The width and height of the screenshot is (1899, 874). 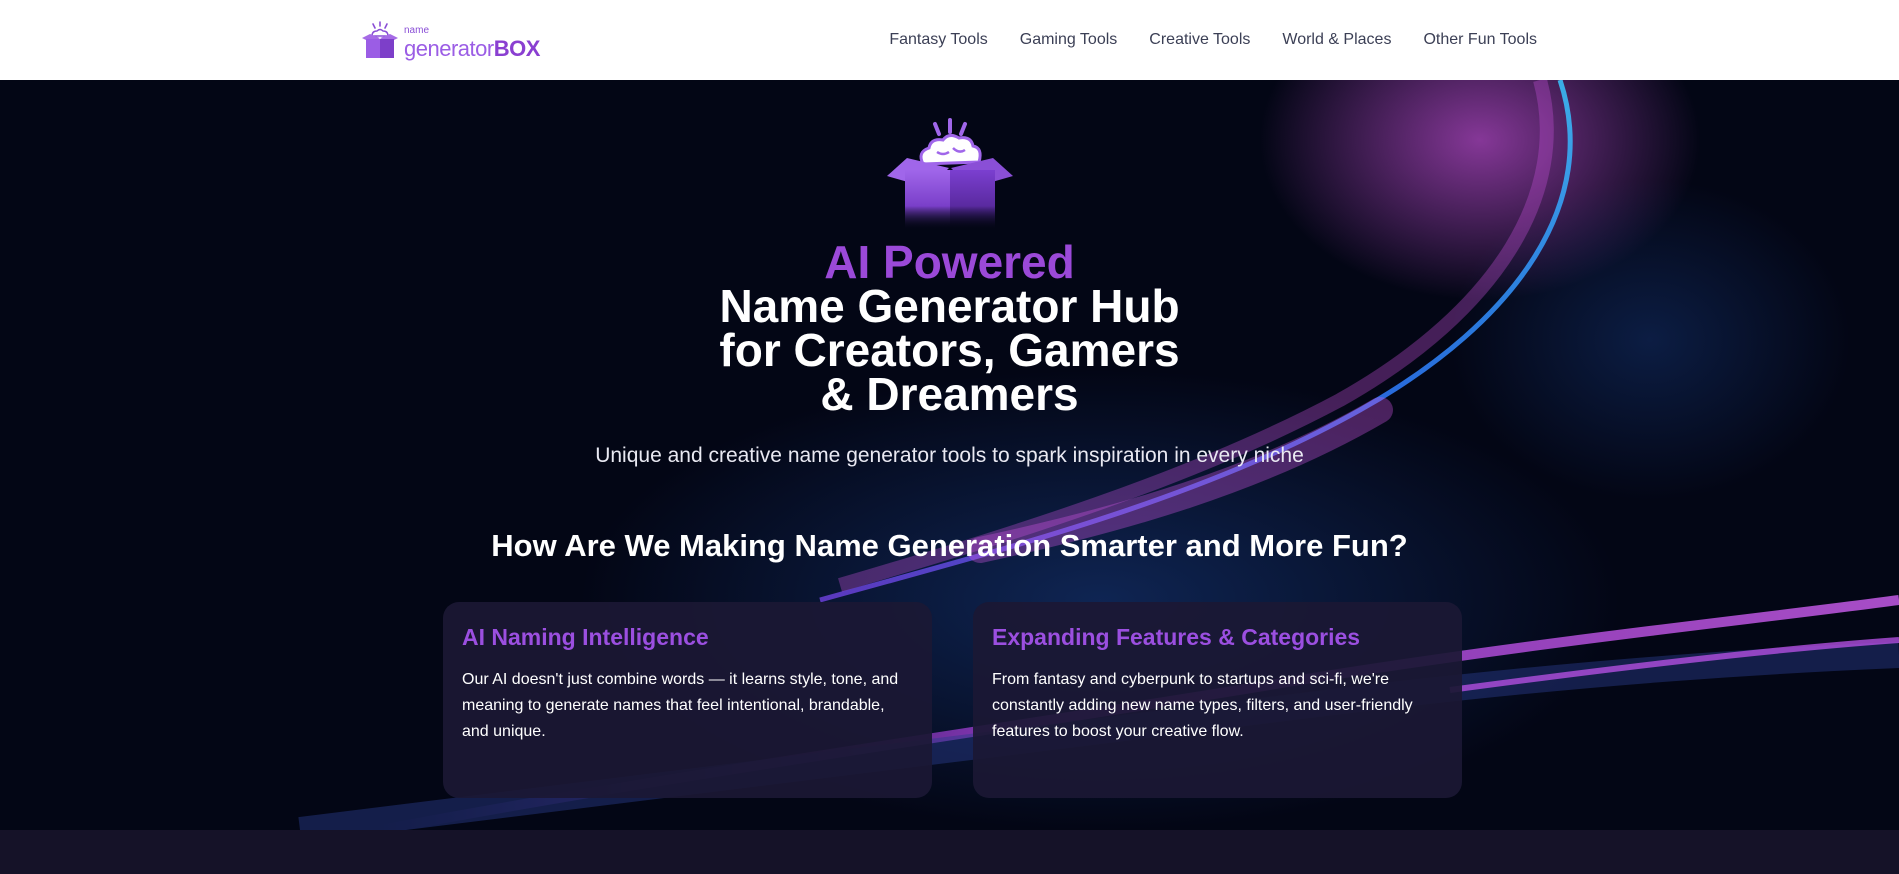 What do you see at coordinates (1480, 40) in the screenshot?
I see `nav-other-fun-tools: Other Fun Tools` at bounding box center [1480, 40].